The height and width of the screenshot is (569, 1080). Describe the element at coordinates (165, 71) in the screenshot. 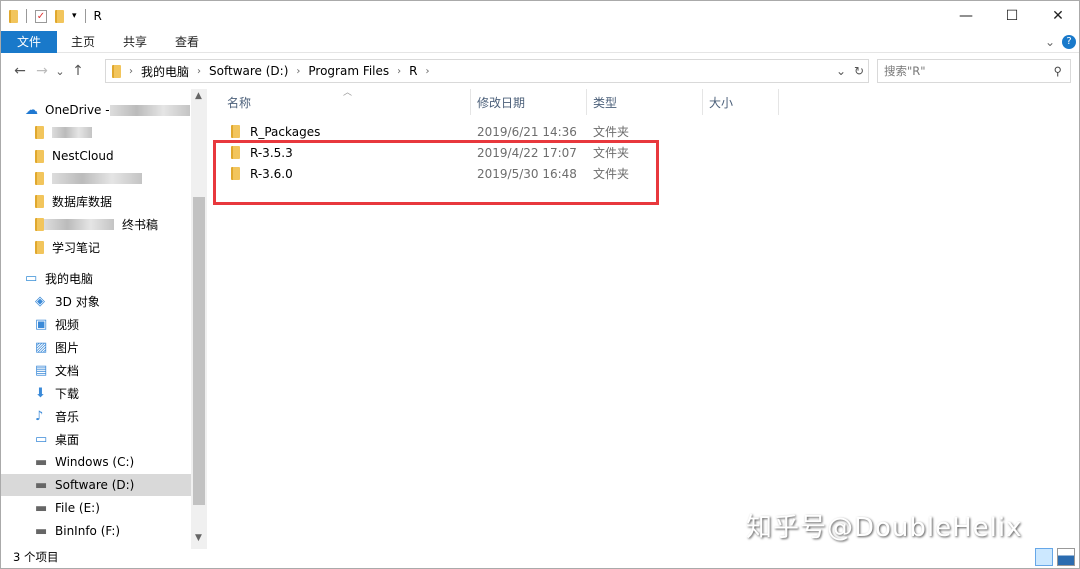

I see `breadcrumb-my-computer: 我的电脑` at that location.